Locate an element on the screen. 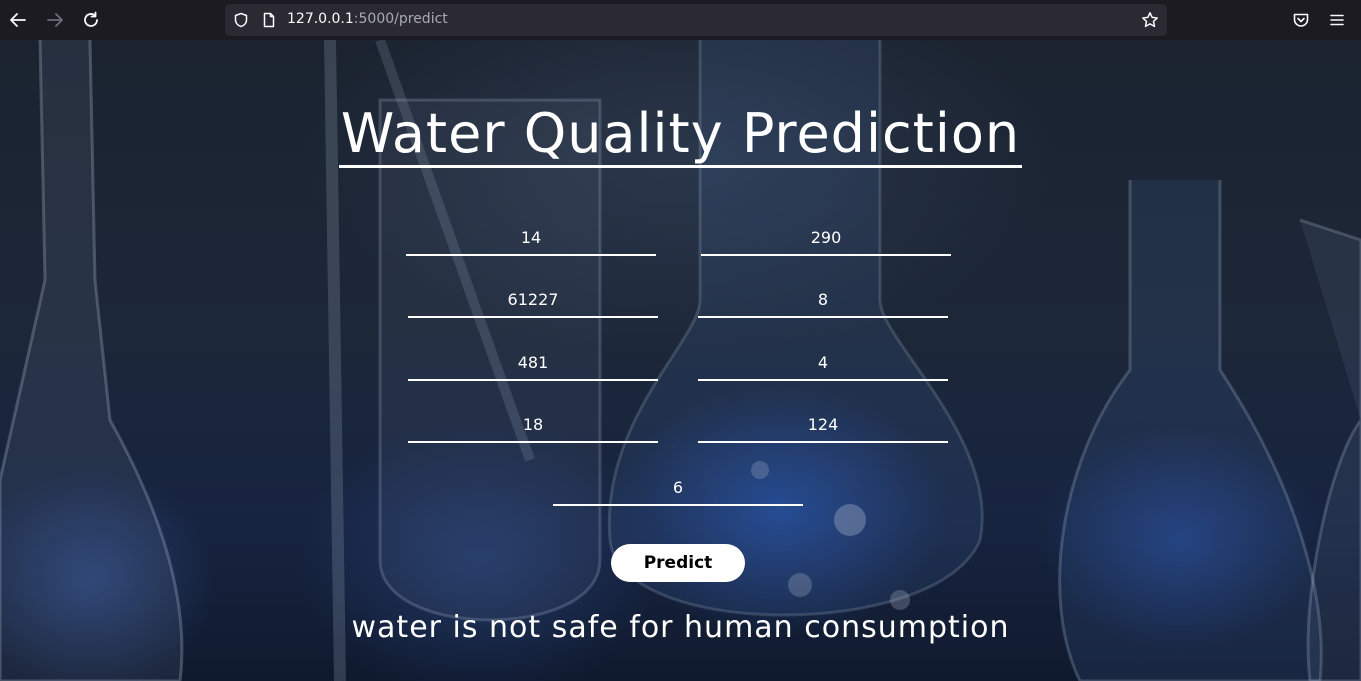 The width and height of the screenshot is (1361, 681). back-arrow-icon is located at coordinates (18, 20).